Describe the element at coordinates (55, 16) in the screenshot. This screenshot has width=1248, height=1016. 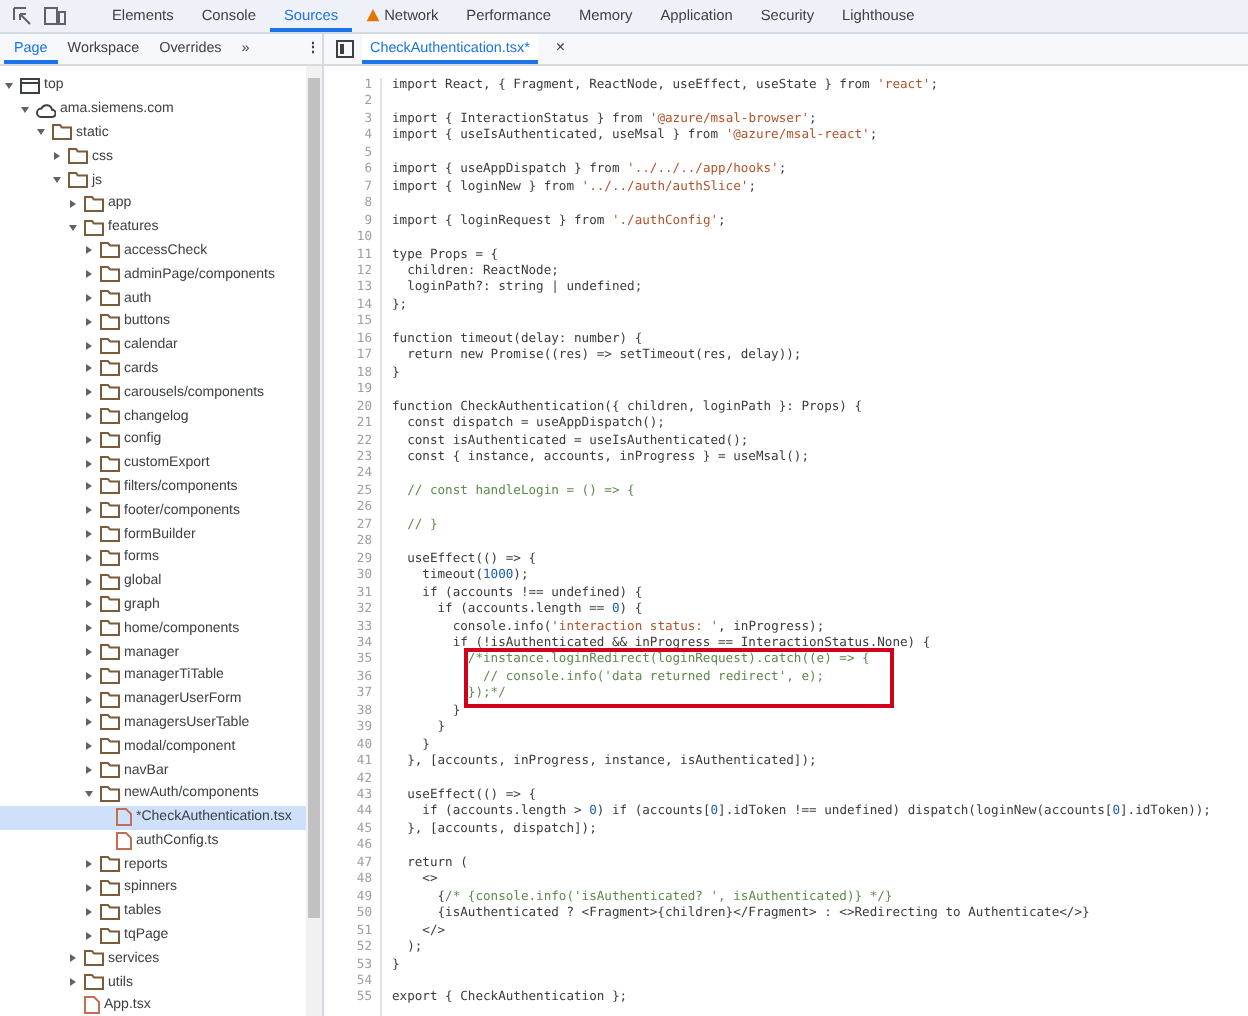
I see `device-toolbar-icon` at that location.